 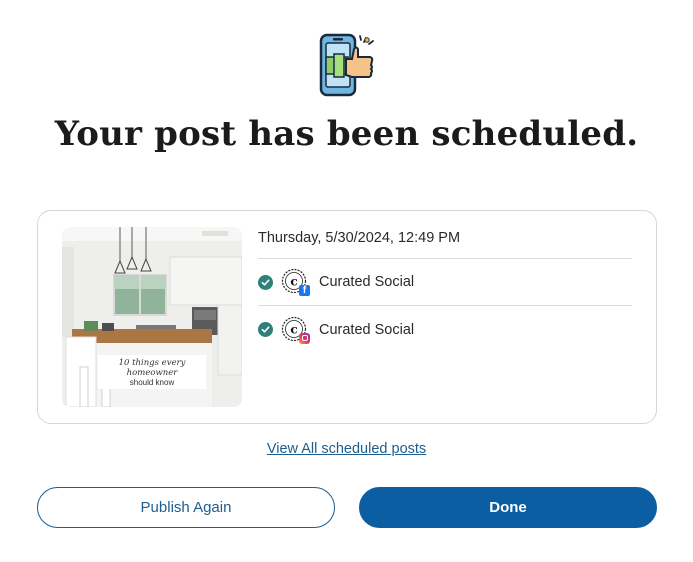 I want to click on page-title: Your post has been scheduled., so click(x=346, y=134).